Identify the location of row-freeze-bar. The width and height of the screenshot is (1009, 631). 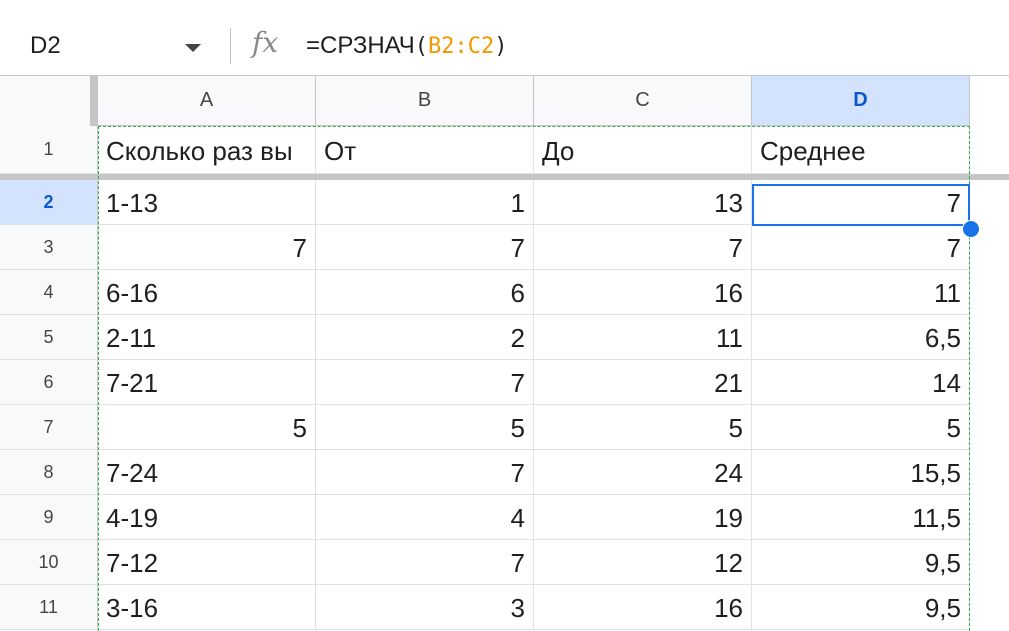
(504, 177).